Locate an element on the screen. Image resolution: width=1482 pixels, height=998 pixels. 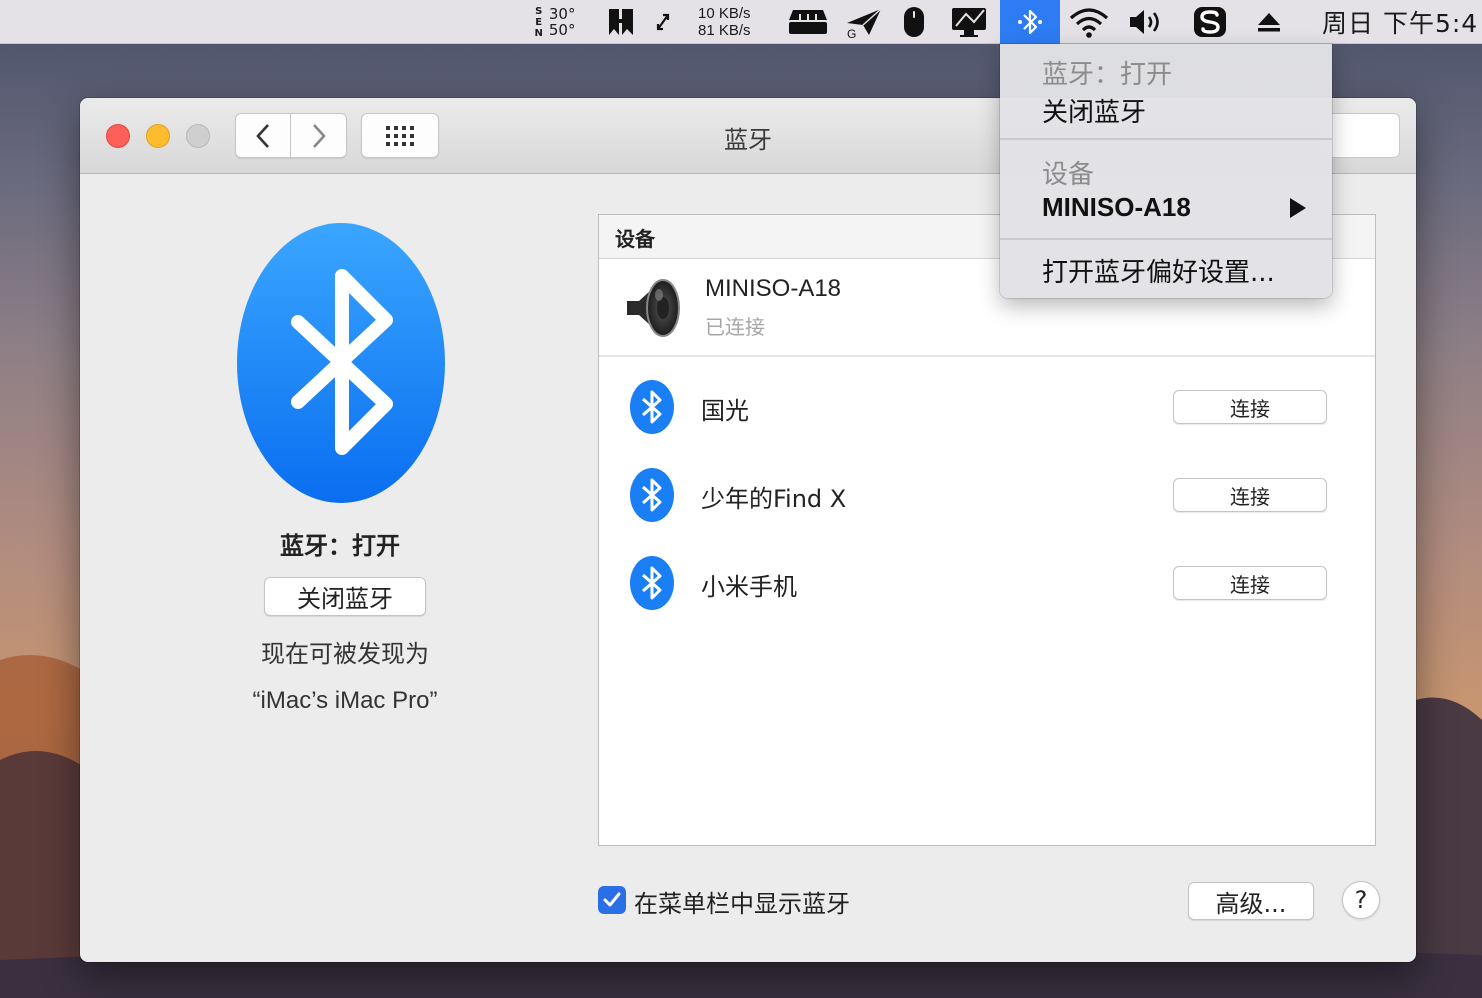
wifi-icon is located at coordinates (1089, 22).